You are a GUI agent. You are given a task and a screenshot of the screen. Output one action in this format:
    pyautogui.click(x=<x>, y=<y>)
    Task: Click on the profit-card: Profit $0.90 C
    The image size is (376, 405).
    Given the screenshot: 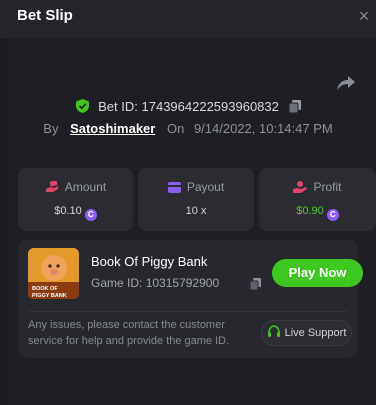 What is the action you would take?
    pyautogui.click(x=317, y=199)
    